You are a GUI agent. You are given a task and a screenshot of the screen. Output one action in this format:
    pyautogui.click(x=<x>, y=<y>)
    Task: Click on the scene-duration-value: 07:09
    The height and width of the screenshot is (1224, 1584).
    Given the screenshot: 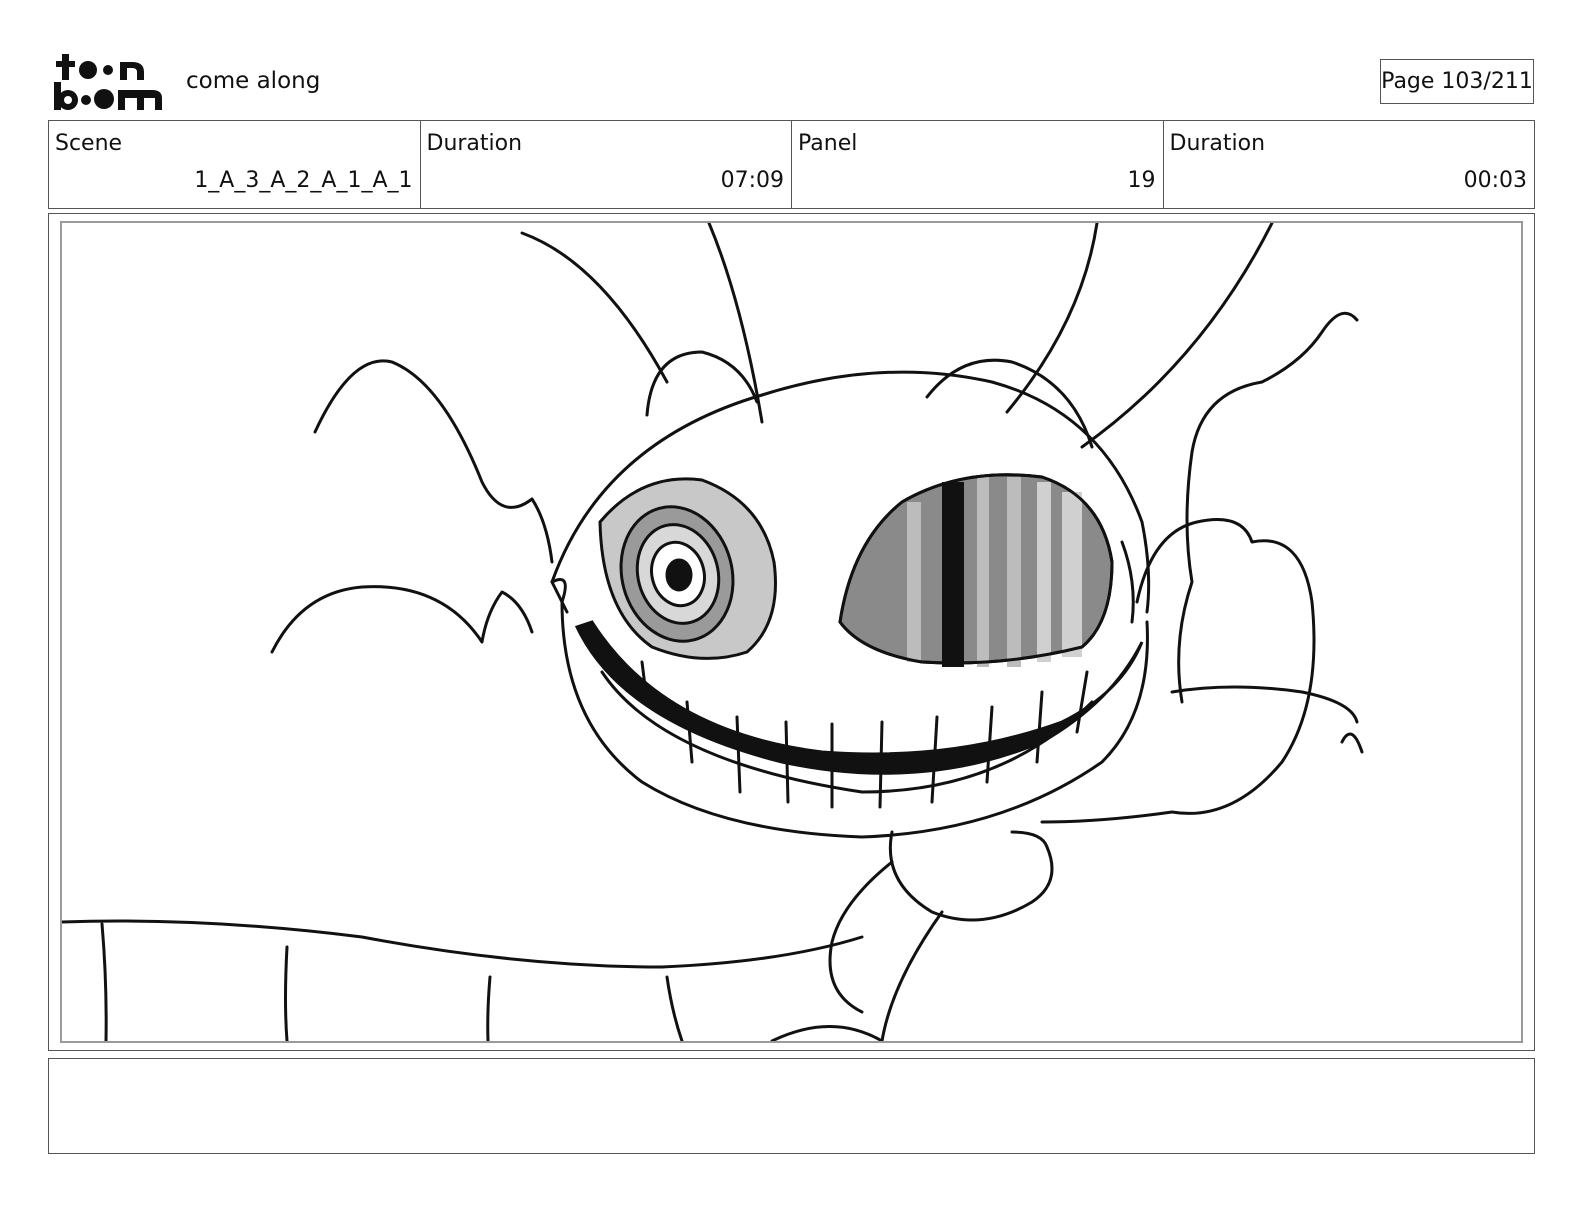 What is the action you would take?
    pyautogui.click(x=752, y=180)
    